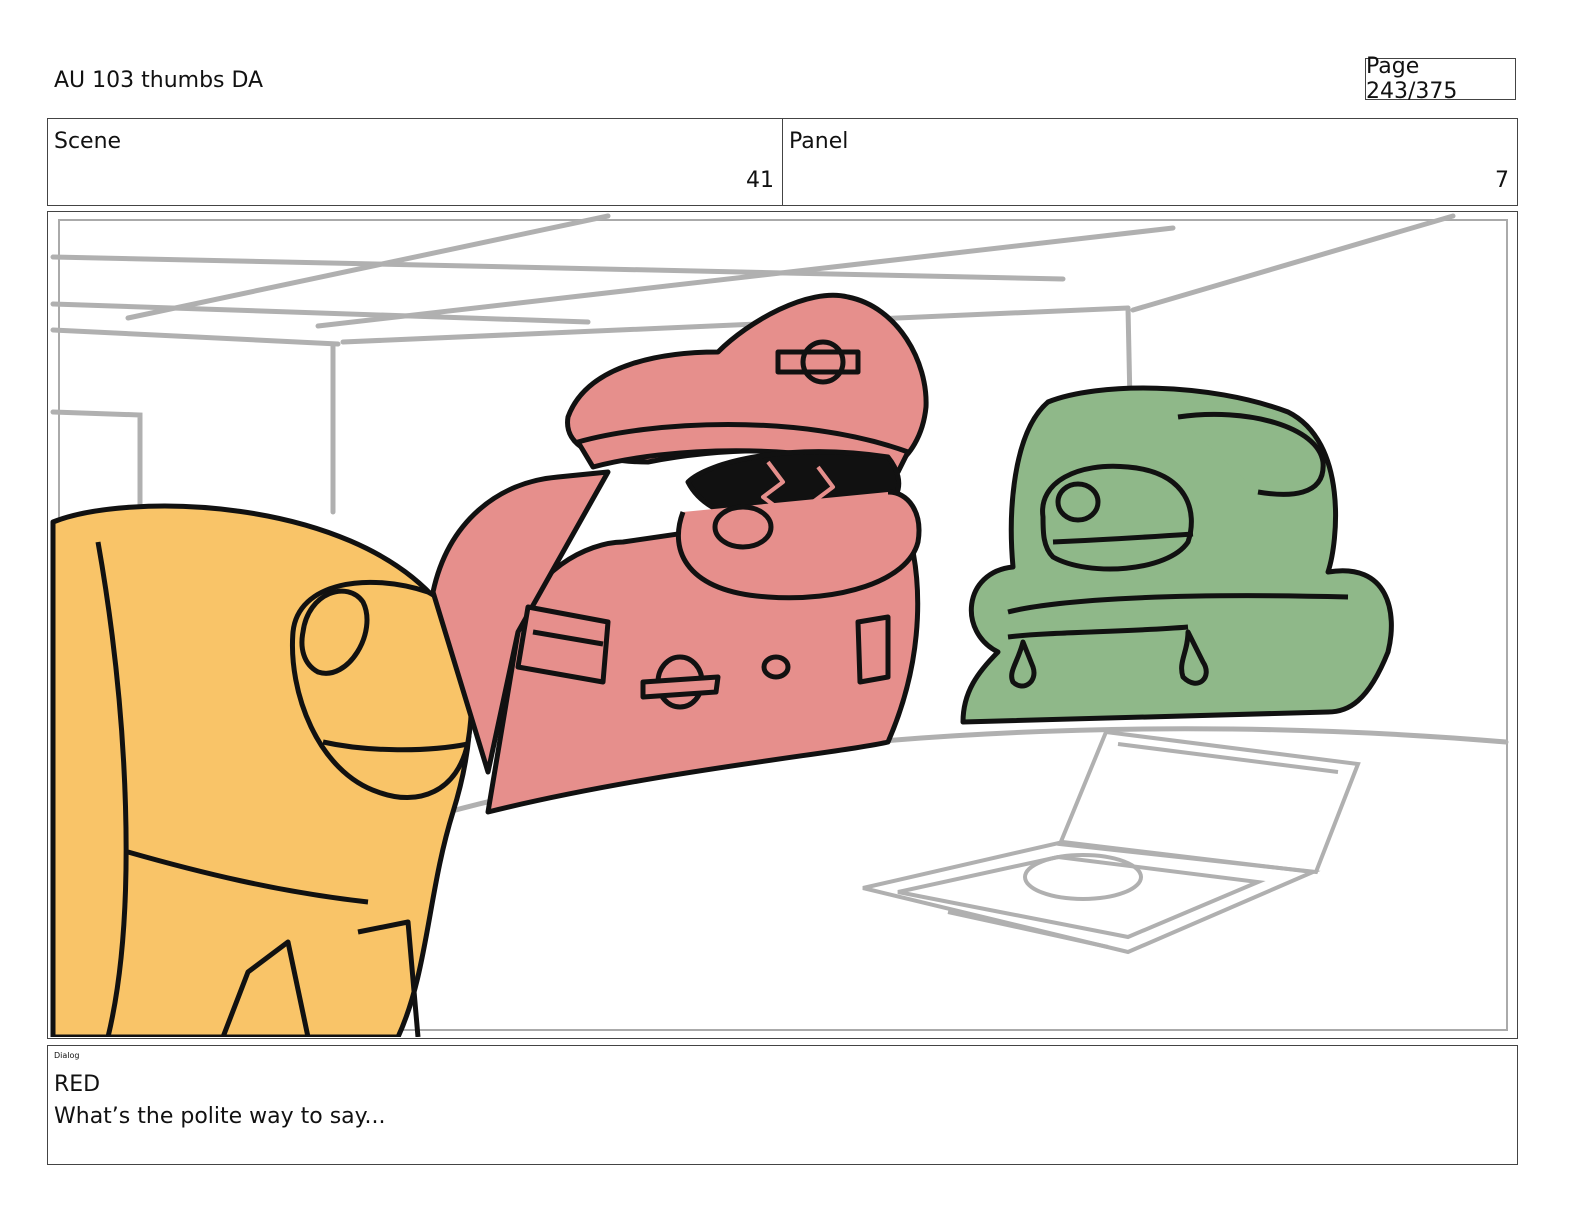  Describe the element at coordinates (415, 162) in the screenshot. I see `scene-cell: Scene 41` at that location.